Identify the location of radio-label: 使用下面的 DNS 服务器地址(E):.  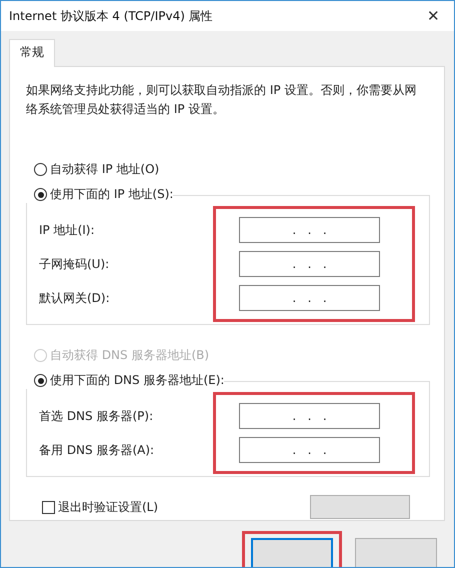
(137, 380).